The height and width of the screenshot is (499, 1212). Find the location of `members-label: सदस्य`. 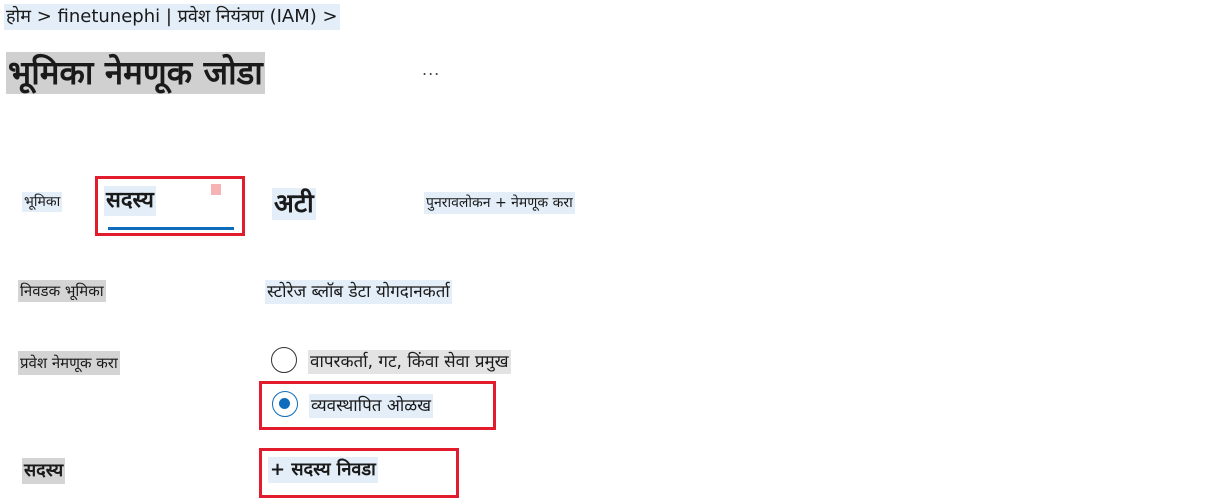

members-label: सदस्य is located at coordinates (44, 471).